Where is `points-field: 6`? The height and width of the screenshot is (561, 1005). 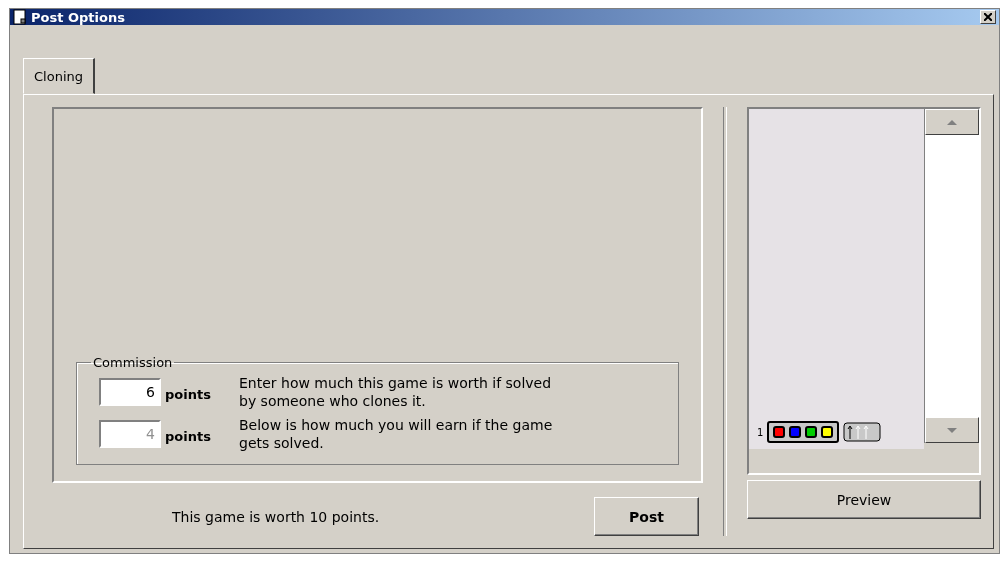
points-field: 6 is located at coordinates (130, 392).